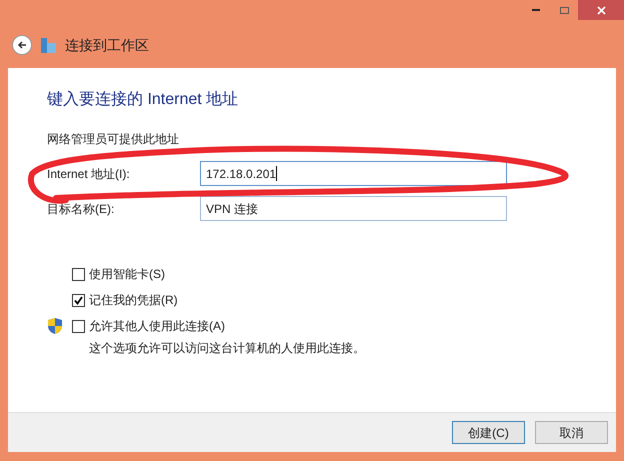 The height and width of the screenshot is (461, 624). Describe the element at coordinates (143, 100) in the screenshot. I see `page-heading: 键入要连接的 Internet 地址` at that location.